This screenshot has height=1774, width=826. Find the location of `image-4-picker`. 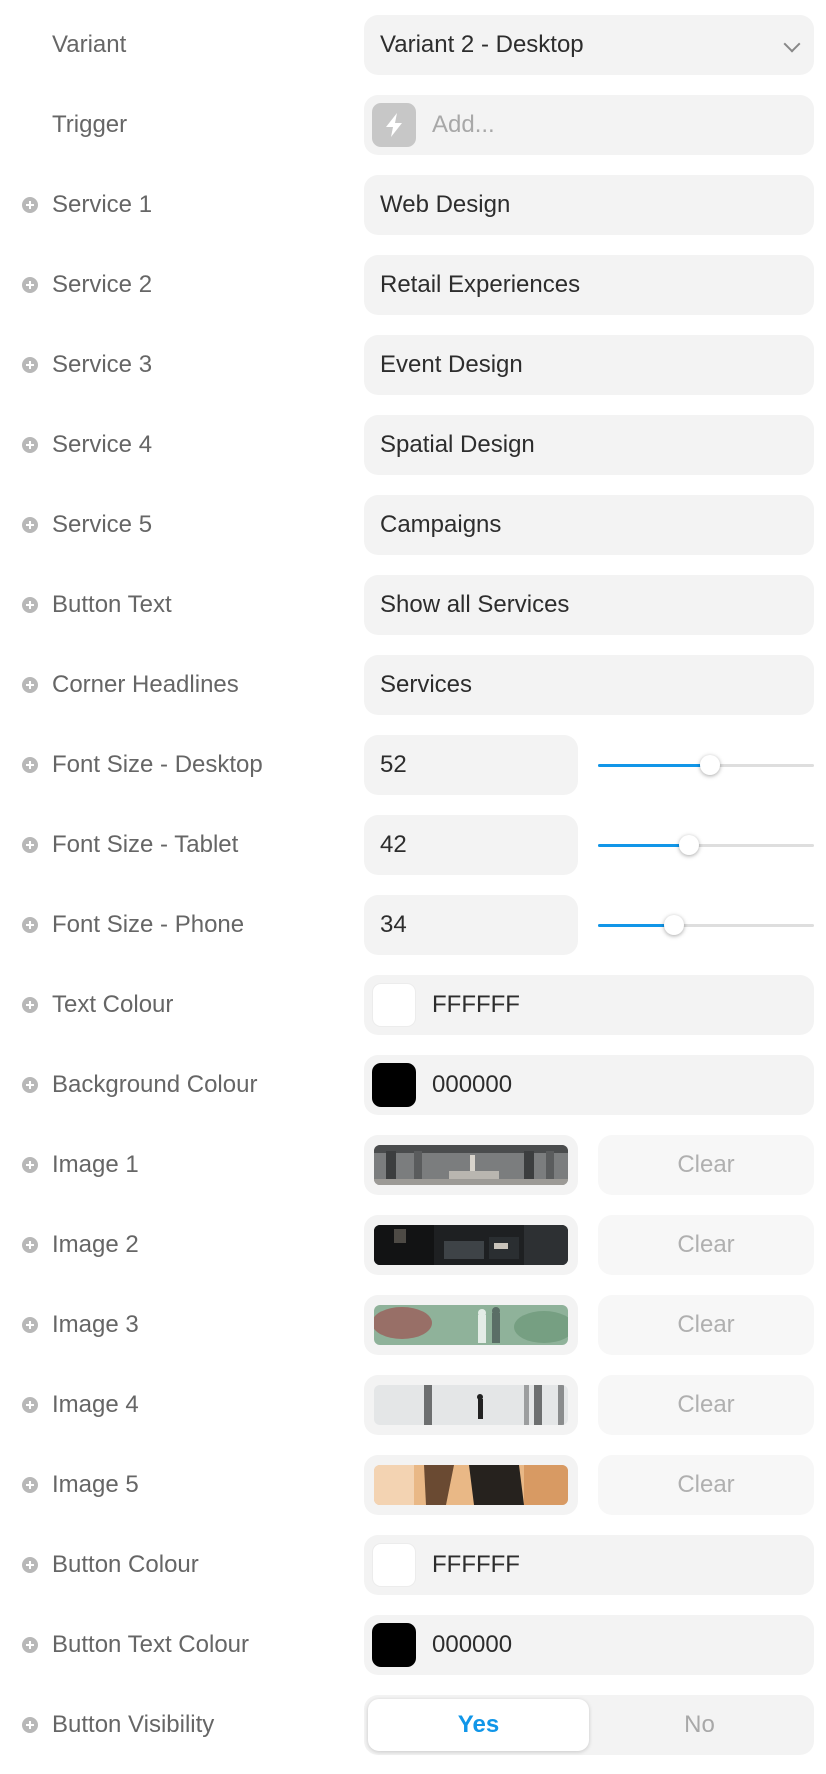

image-4-picker is located at coordinates (471, 1405).